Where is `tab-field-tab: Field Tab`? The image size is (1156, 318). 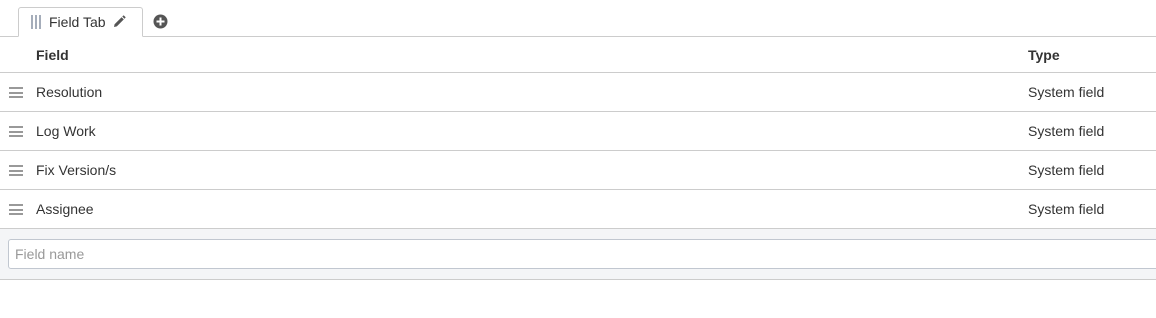
tab-field-tab: Field Tab is located at coordinates (80, 22).